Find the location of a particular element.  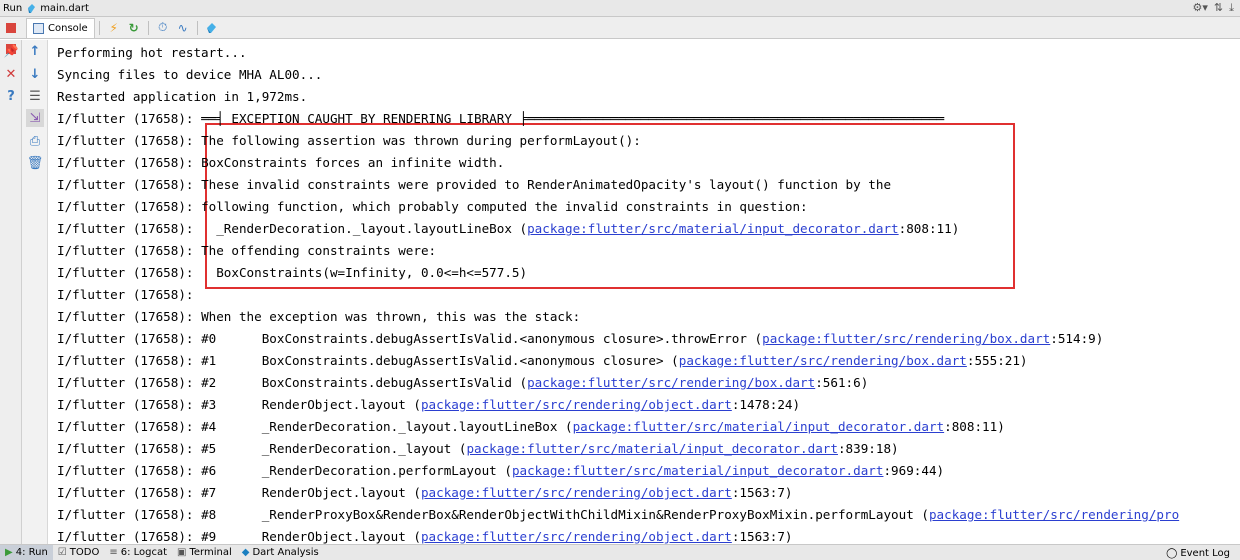

dart-devtools-button is located at coordinates (212, 28).